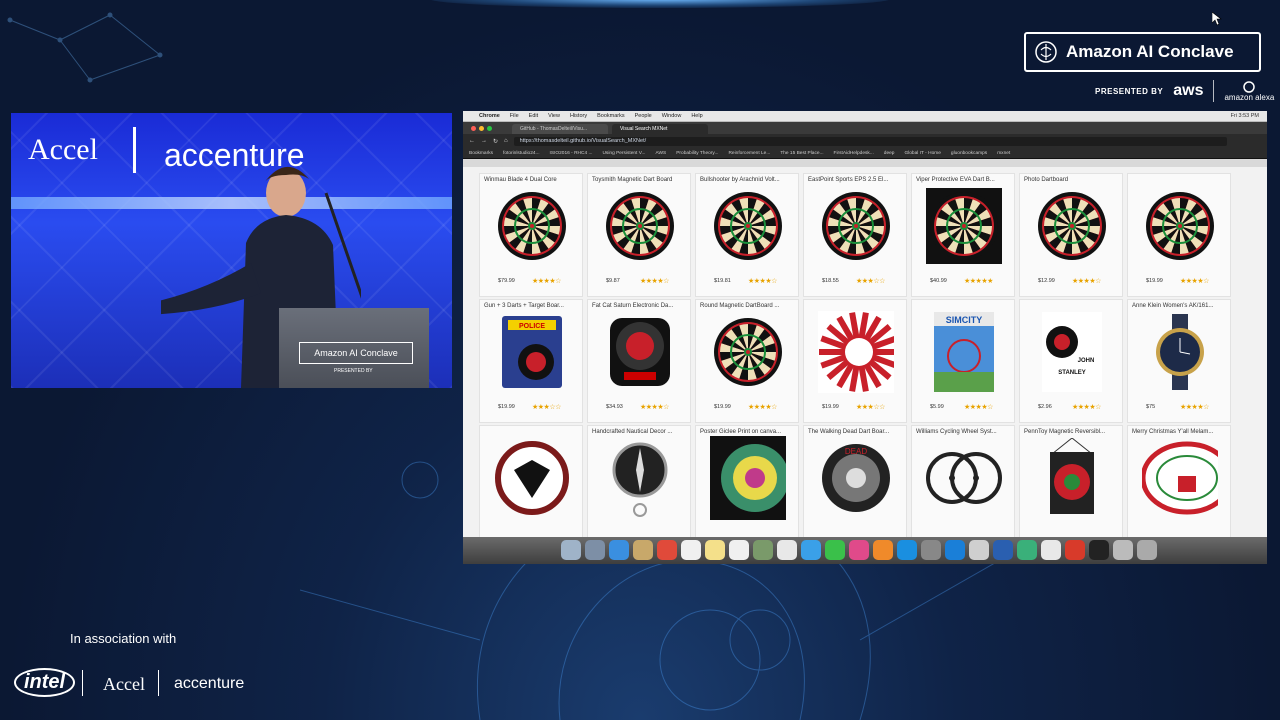 The width and height of the screenshot is (1280, 720). I want to click on bookmark-item: deep, so click(889, 153).